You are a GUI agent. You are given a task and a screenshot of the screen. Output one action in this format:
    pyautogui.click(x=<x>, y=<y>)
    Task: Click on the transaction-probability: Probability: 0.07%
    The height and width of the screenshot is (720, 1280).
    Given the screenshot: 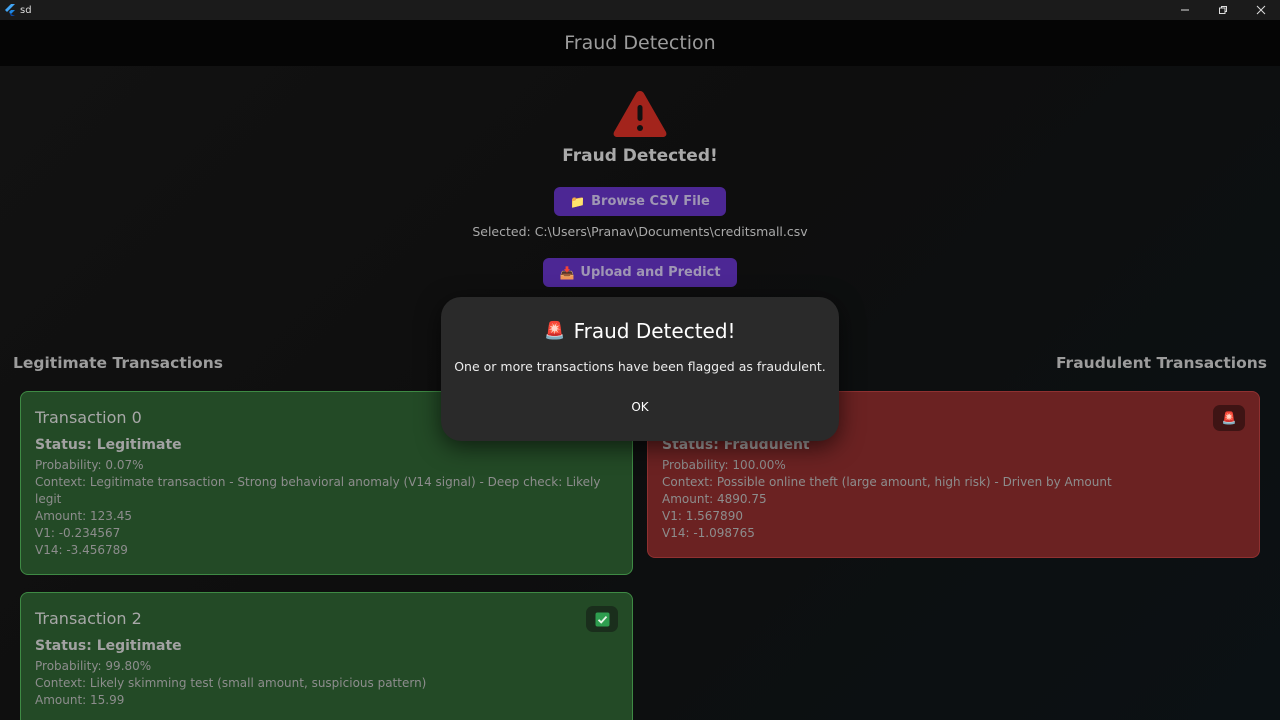 What is the action you would take?
    pyautogui.click(x=89, y=465)
    